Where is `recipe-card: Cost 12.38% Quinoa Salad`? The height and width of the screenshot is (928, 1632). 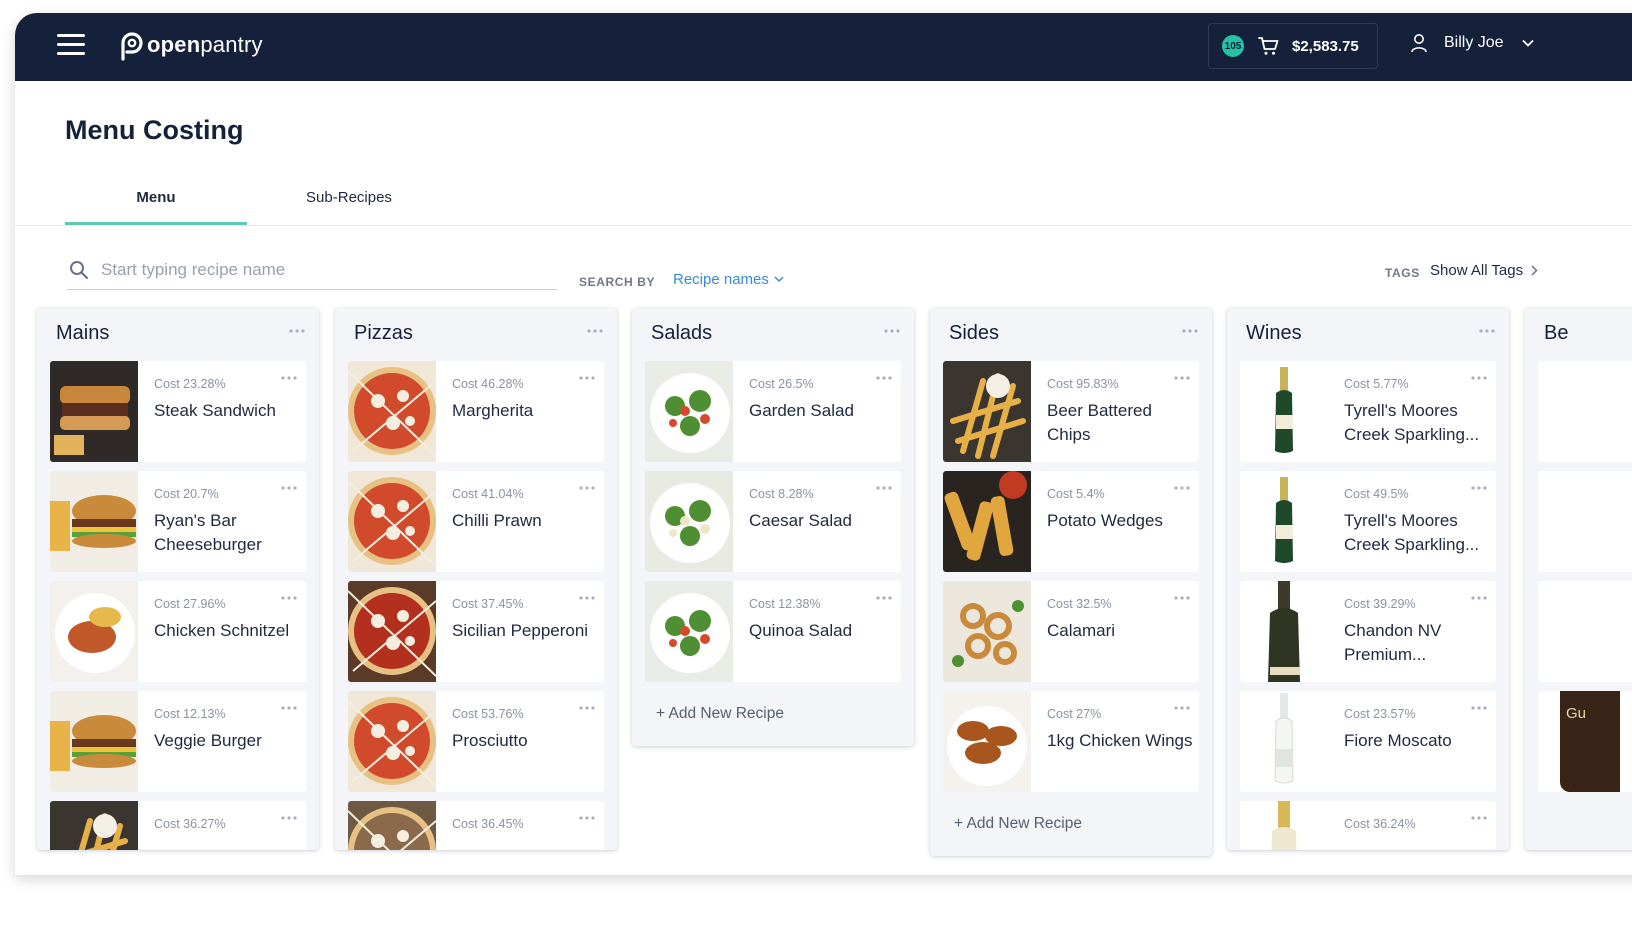 recipe-card: Cost 12.38% Quinoa Salad is located at coordinates (773, 631).